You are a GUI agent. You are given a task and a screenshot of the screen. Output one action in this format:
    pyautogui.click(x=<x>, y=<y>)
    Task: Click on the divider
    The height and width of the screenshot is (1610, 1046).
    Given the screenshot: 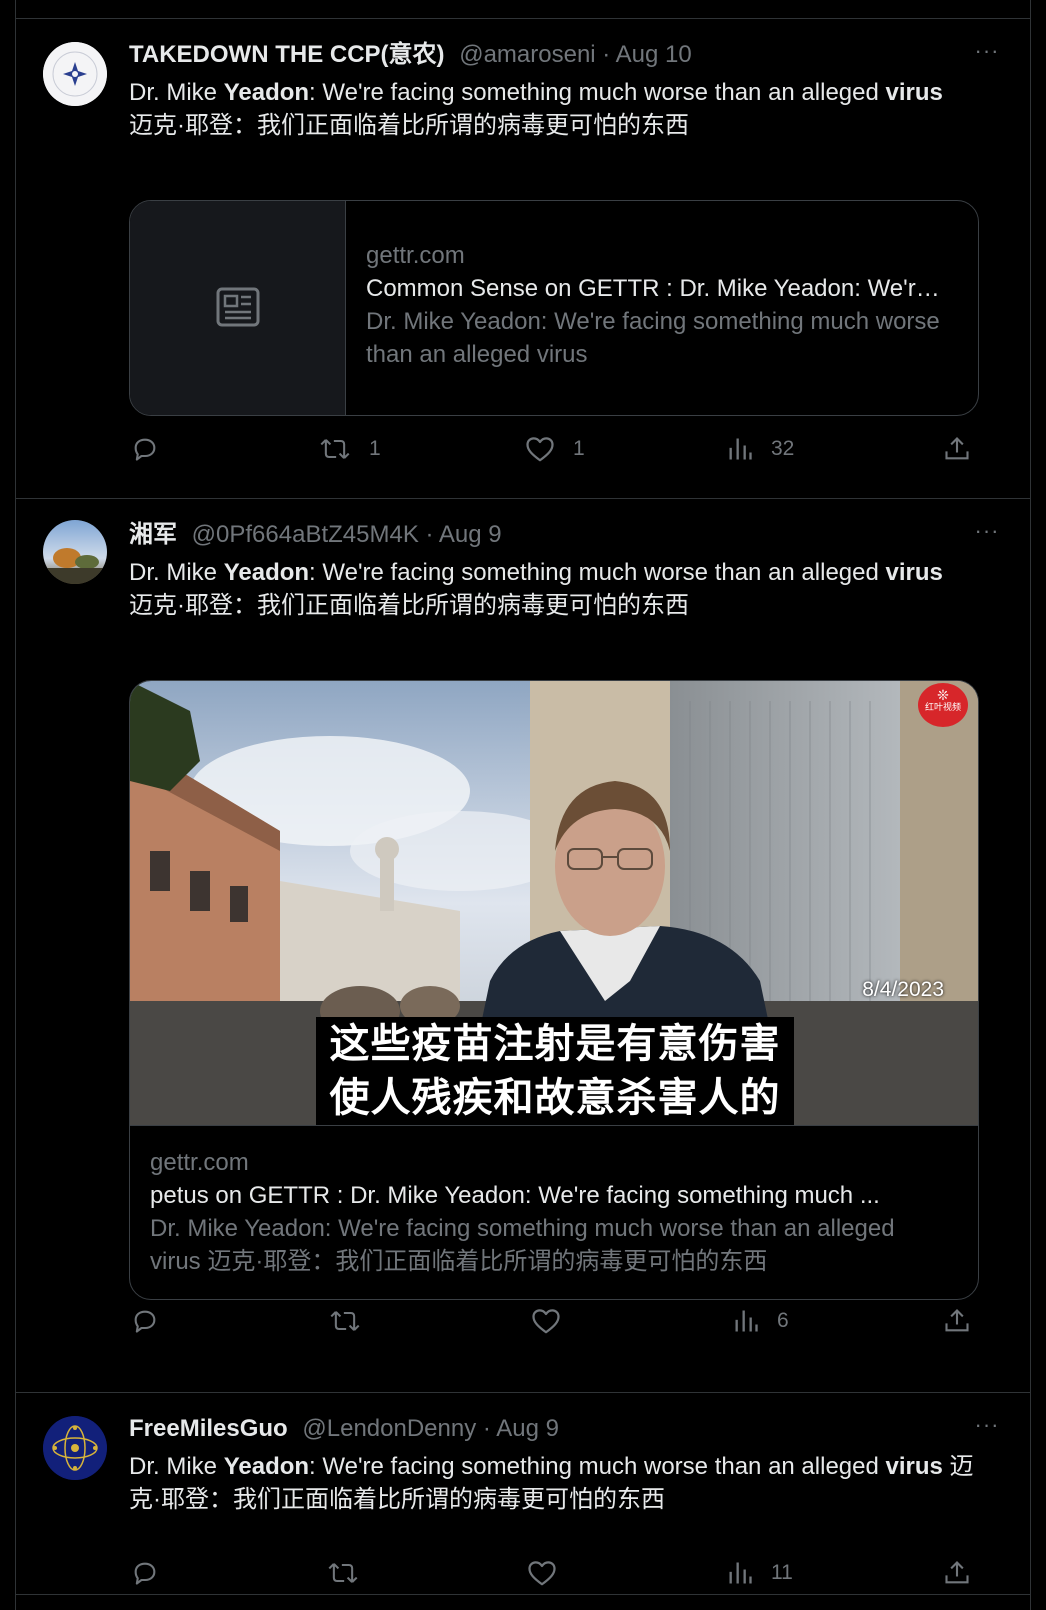 What is the action you would take?
    pyautogui.click(x=523, y=1594)
    